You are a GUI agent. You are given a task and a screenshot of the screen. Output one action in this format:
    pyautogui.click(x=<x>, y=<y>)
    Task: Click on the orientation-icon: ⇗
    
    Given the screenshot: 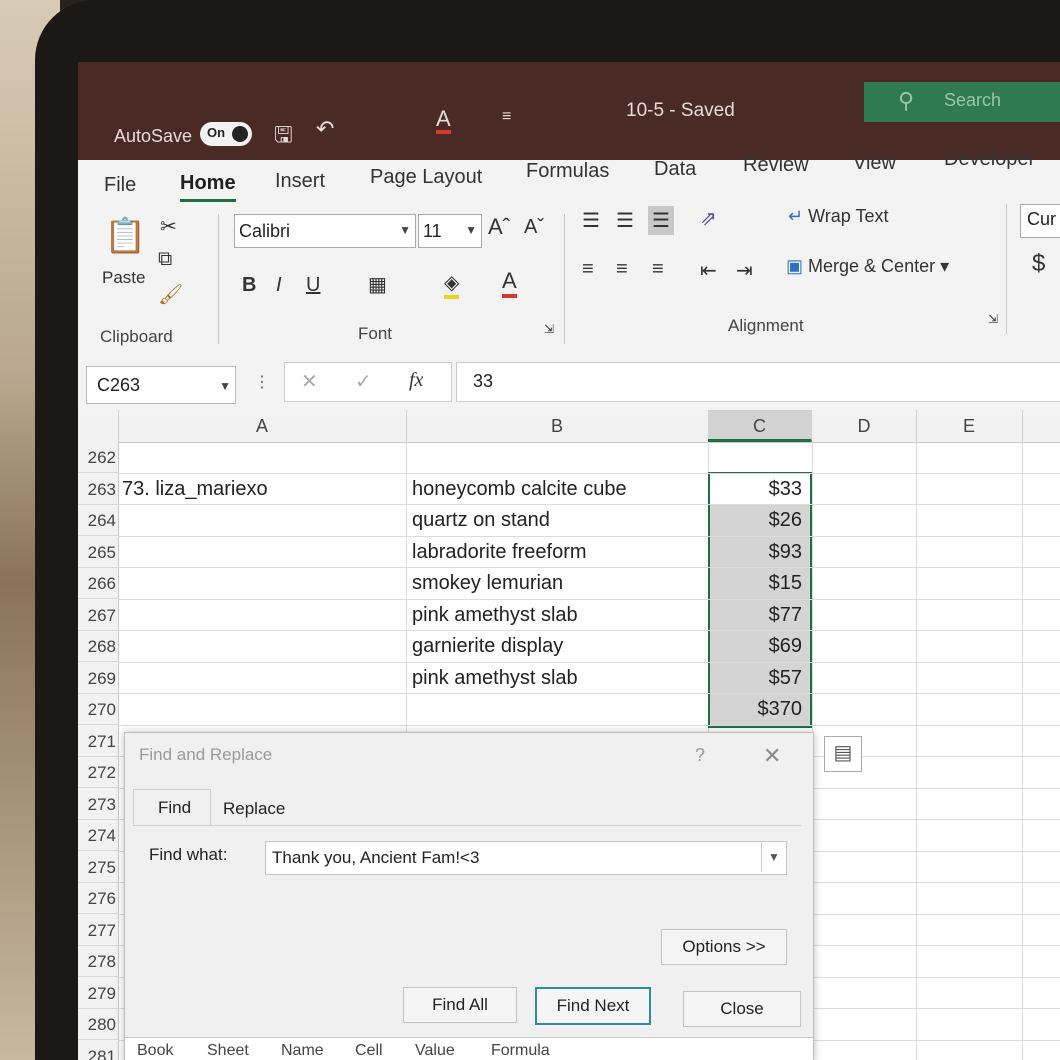 What is the action you would take?
    pyautogui.click(x=708, y=218)
    